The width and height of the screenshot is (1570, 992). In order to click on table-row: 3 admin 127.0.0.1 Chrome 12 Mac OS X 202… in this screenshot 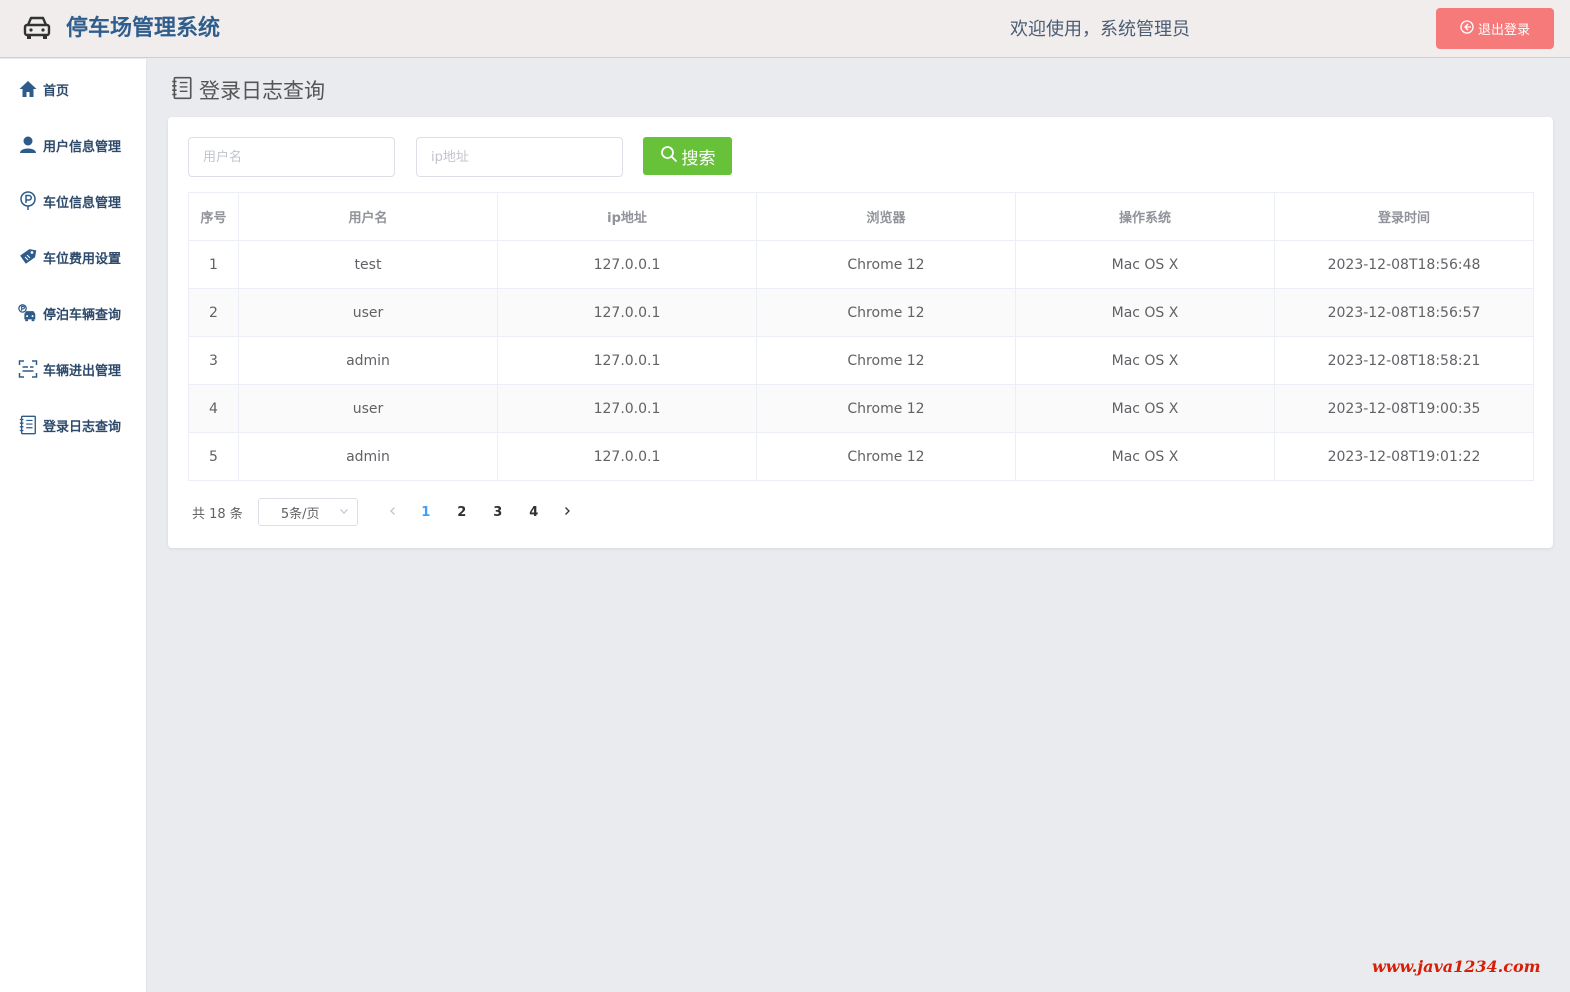, I will do `click(861, 360)`.